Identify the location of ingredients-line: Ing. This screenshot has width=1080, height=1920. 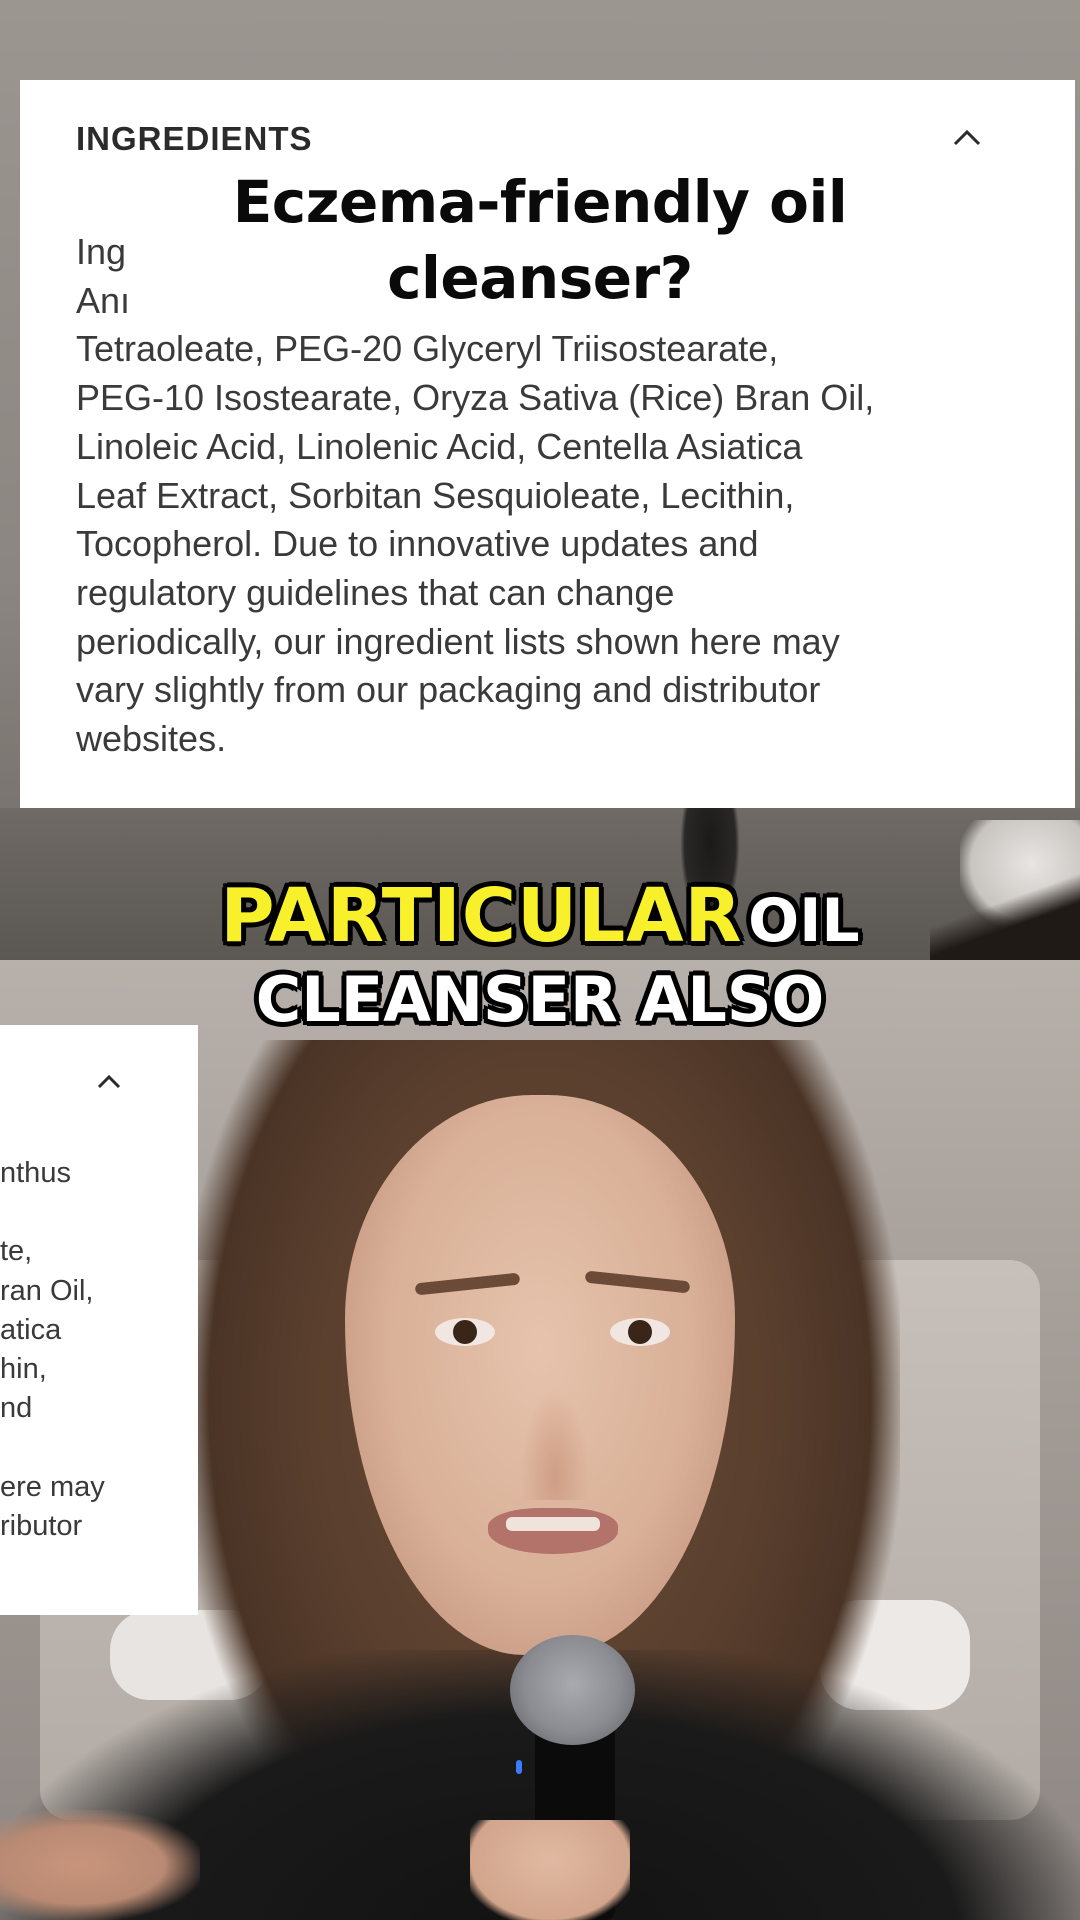
(101, 251).